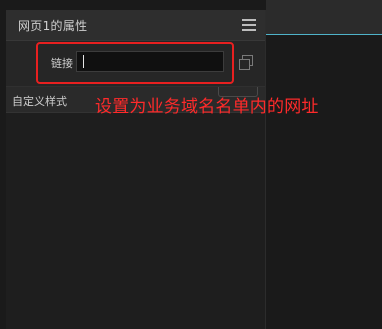 This screenshot has width=382, height=329. Describe the element at coordinates (207, 107) in the screenshot. I see `annotation-text: 设置为业务域名名单内的网址` at that location.